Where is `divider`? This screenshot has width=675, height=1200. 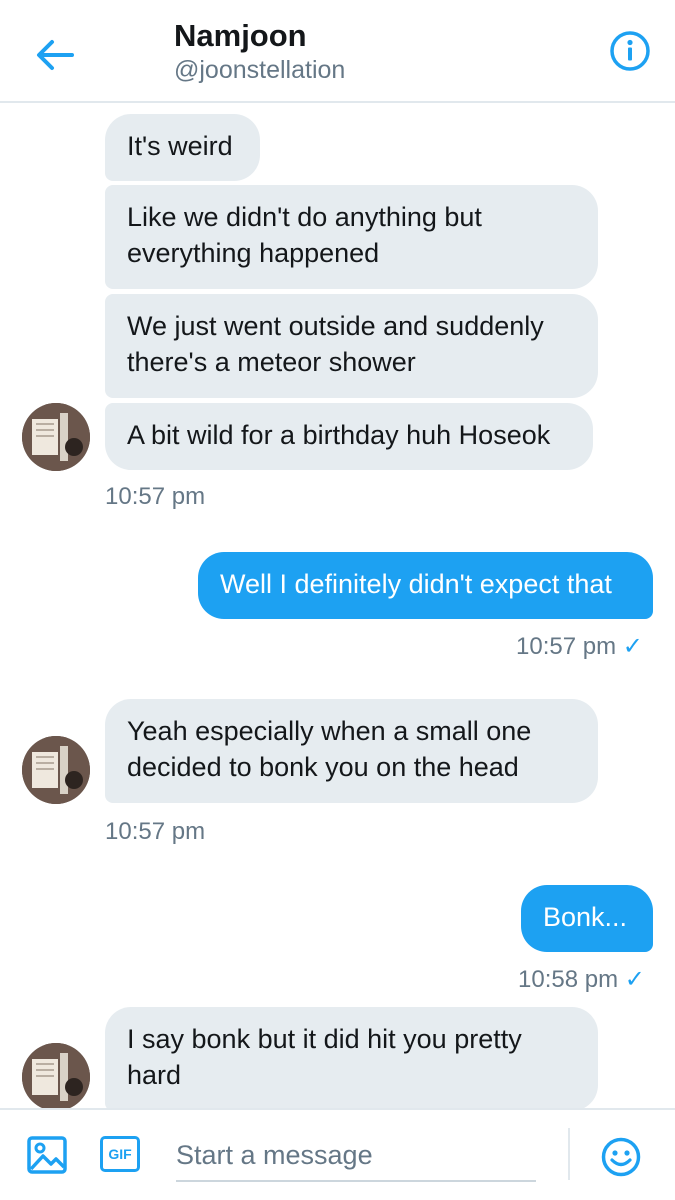
divider is located at coordinates (569, 1154).